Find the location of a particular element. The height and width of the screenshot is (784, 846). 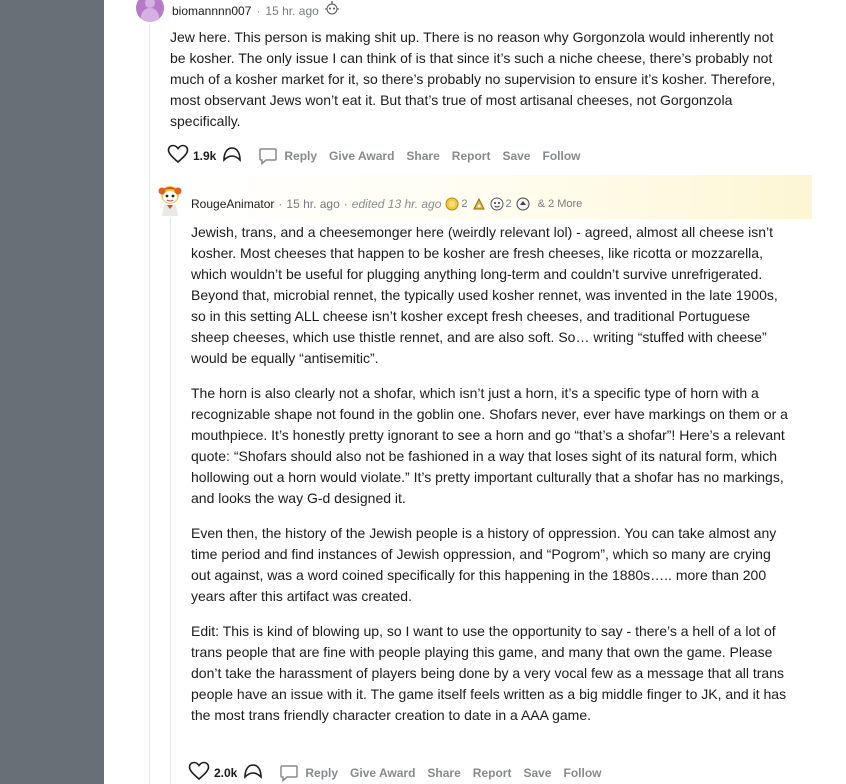

silver-award-icon is located at coordinates (523, 204).